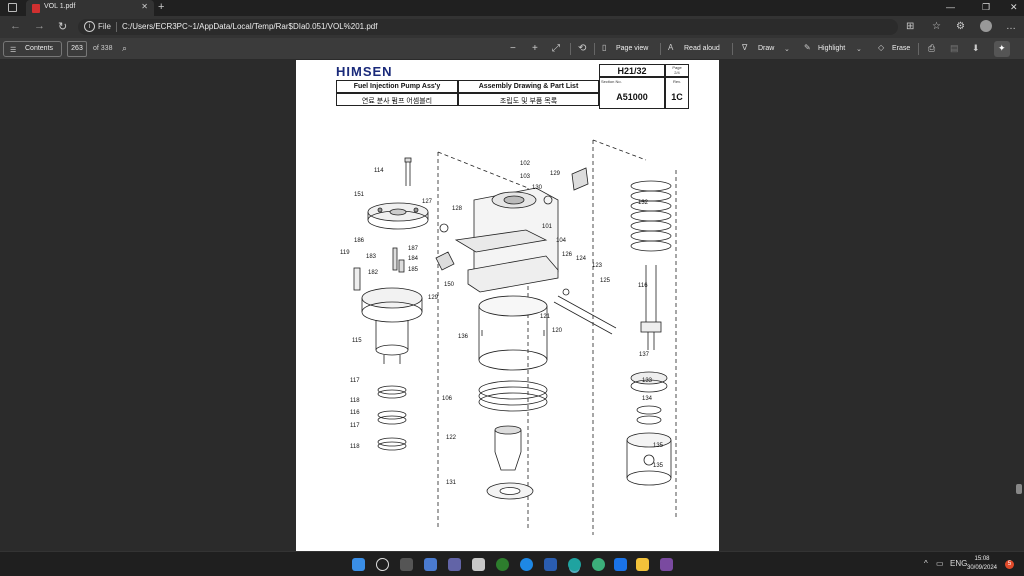  What do you see at coordinates (901, 48) in the screenshot?
I see `erase-button: Erase` at bounding box center [901, 48].